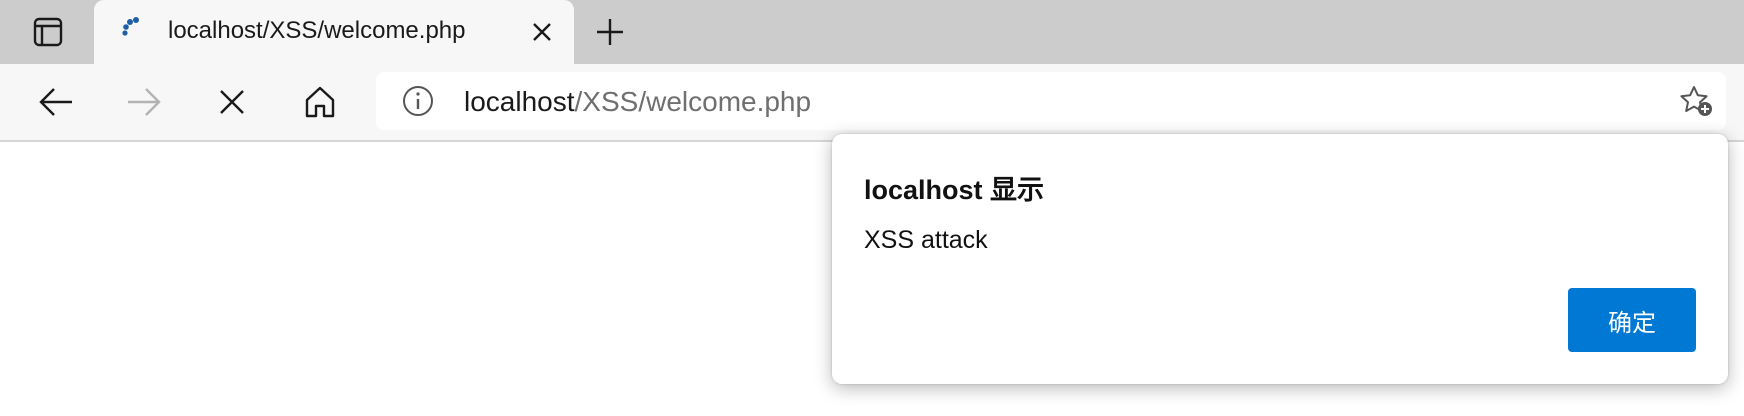 The image size is (1744, 416). Describe the element at coordinates (519, 101) in the screenshot. I see `url-host: localhost` at that location.